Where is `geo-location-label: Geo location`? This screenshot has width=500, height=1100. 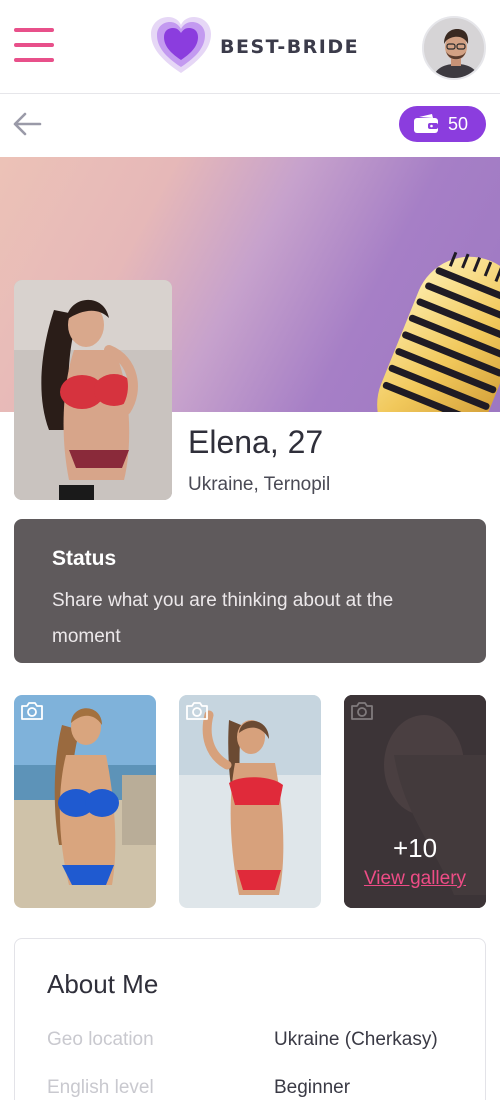 geo-location-label: Geo location is located at coordinates (100, 1039).